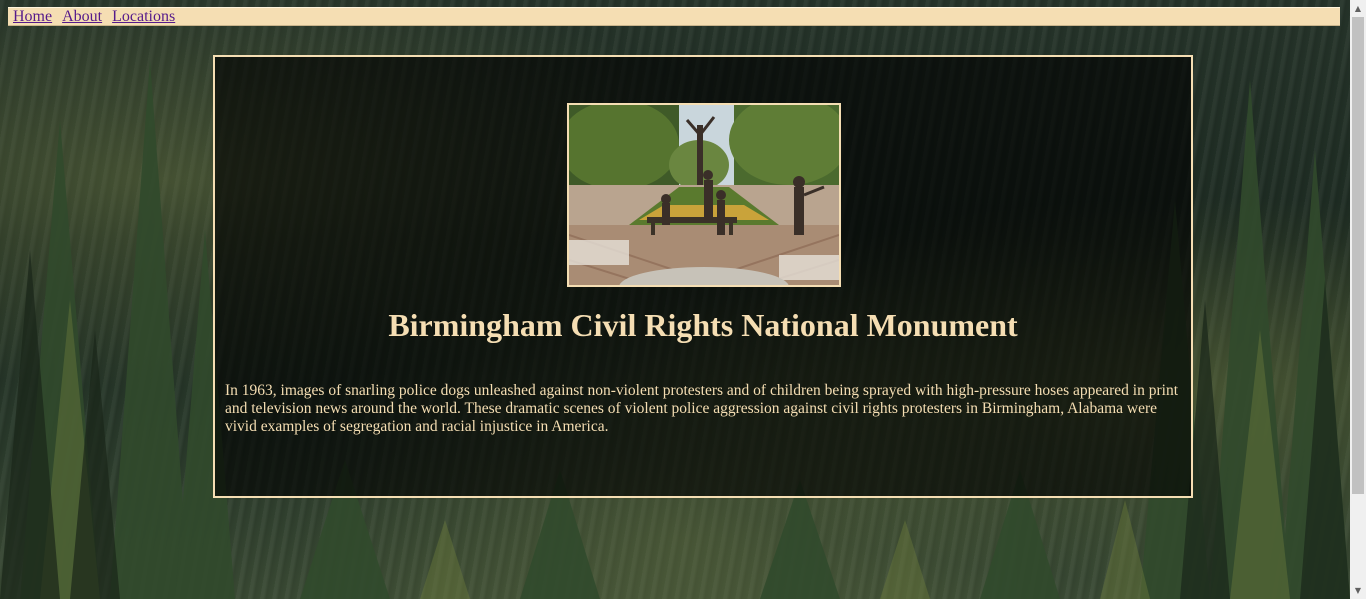 This screenshot has height=599, width=1366. What do you see at coordinates (82, 16) in the screenshot?
I see `nav-link-about: About` at bounding box center [82, 16].